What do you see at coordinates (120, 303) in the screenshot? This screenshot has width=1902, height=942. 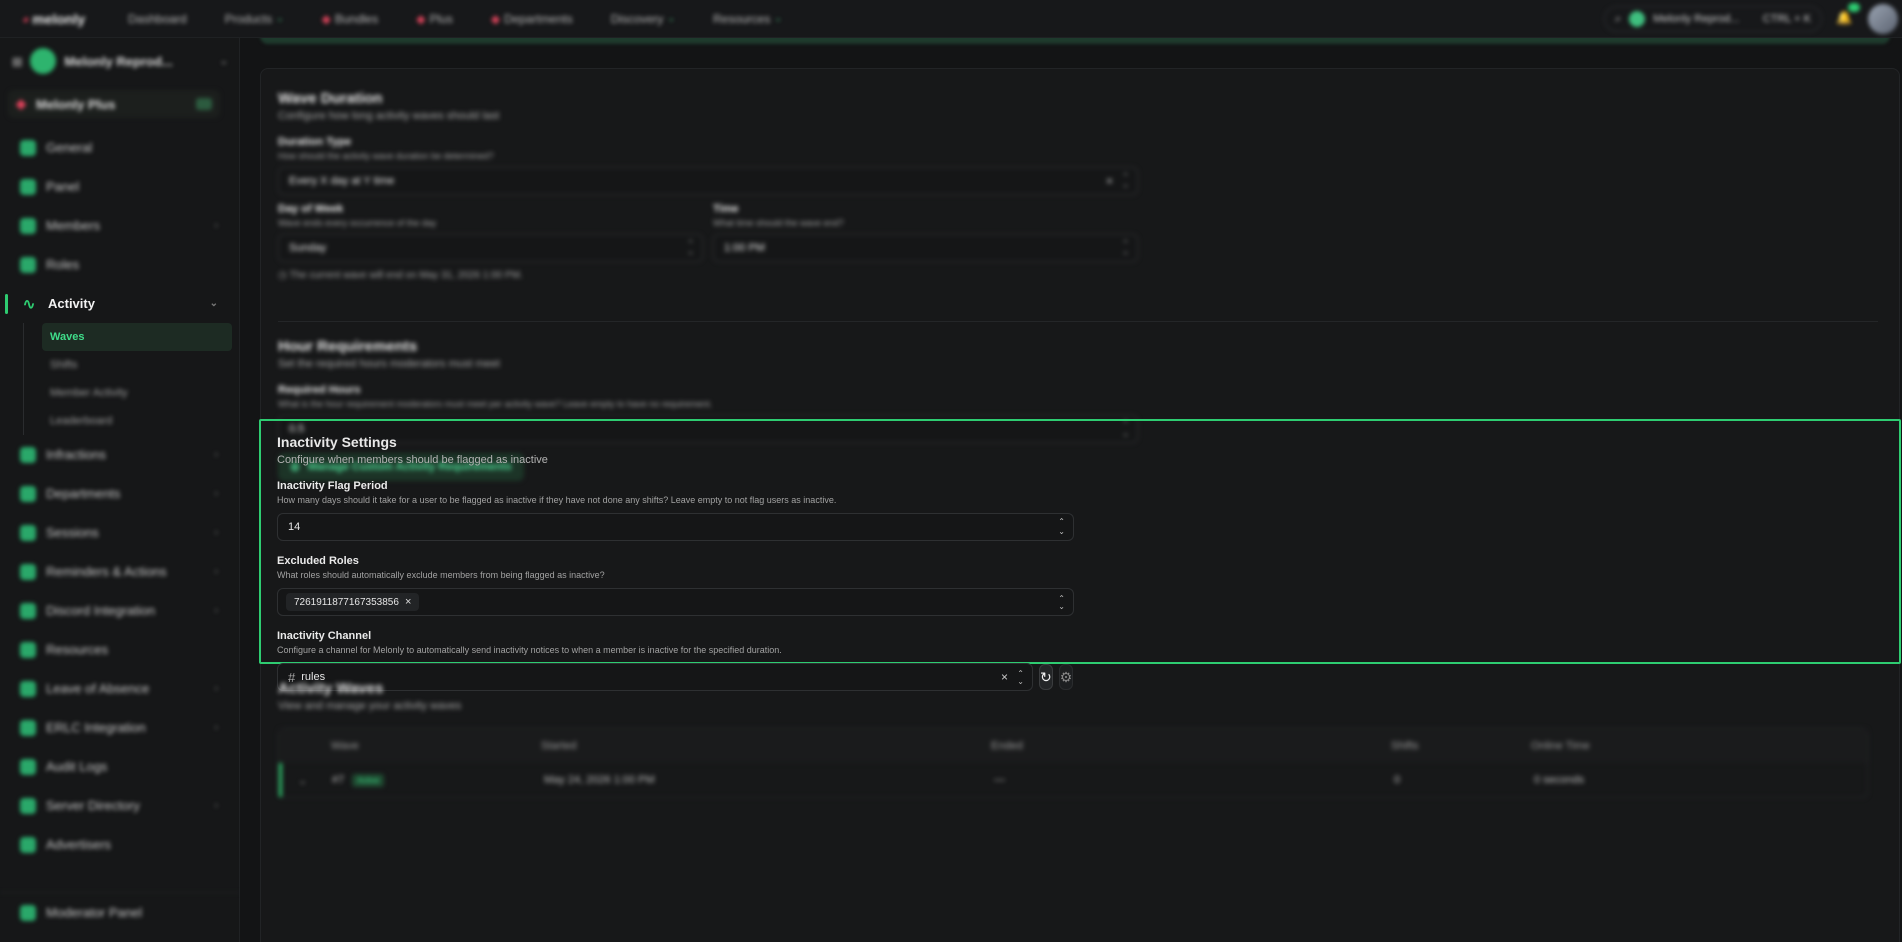 I see `sidebar-item-activity: ∿ Activity ⌄` at bounding box center [120, 303].